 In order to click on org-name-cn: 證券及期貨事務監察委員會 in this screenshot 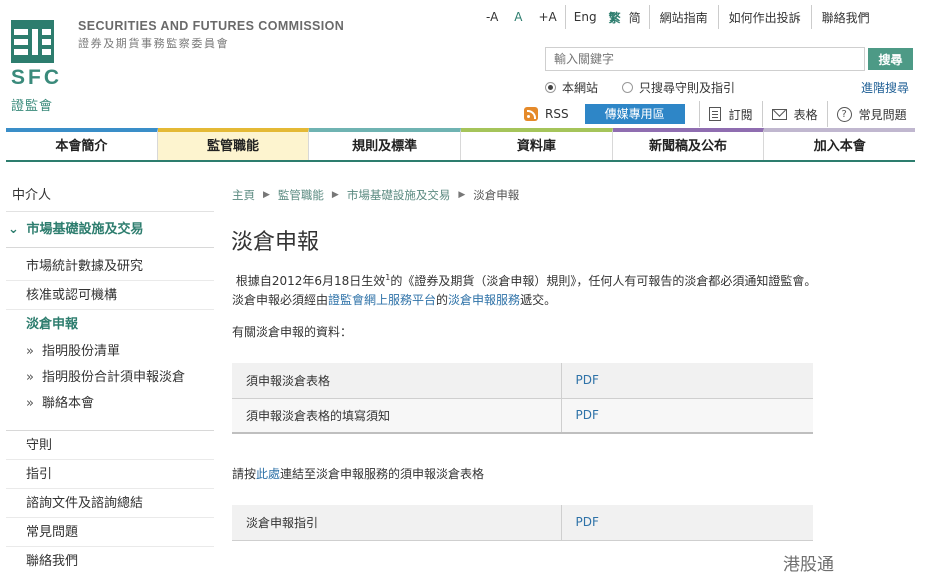, I will do `click(154, 43)`.